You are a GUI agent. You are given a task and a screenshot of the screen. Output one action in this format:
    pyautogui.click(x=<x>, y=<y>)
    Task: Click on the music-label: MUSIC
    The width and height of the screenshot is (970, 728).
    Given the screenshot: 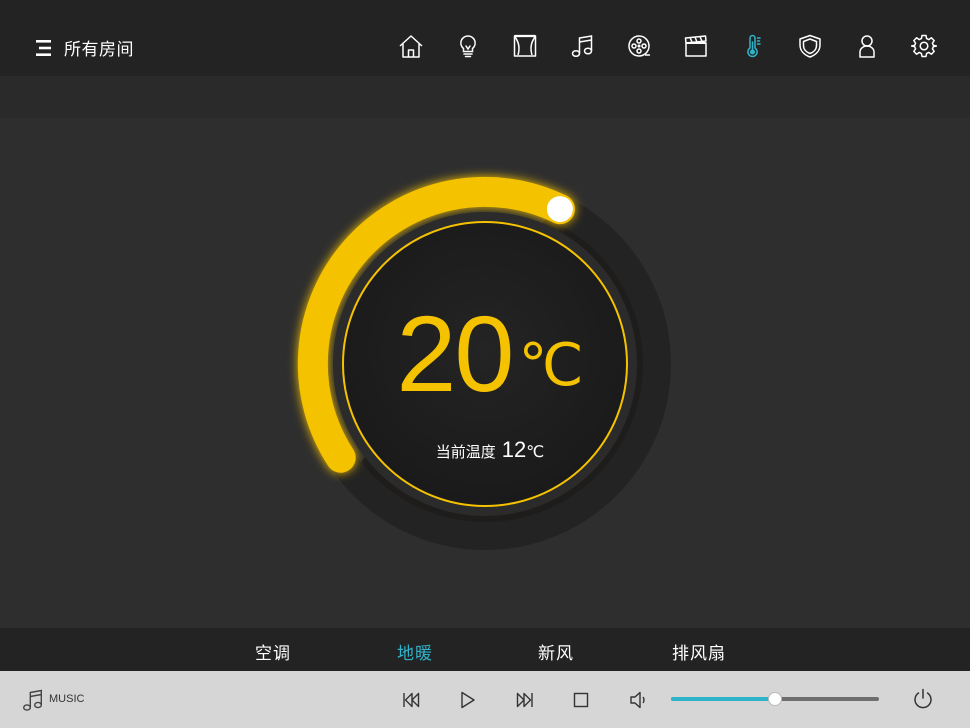 What is the action you would take?
    pyautogui.click(x=67, y=699)
    